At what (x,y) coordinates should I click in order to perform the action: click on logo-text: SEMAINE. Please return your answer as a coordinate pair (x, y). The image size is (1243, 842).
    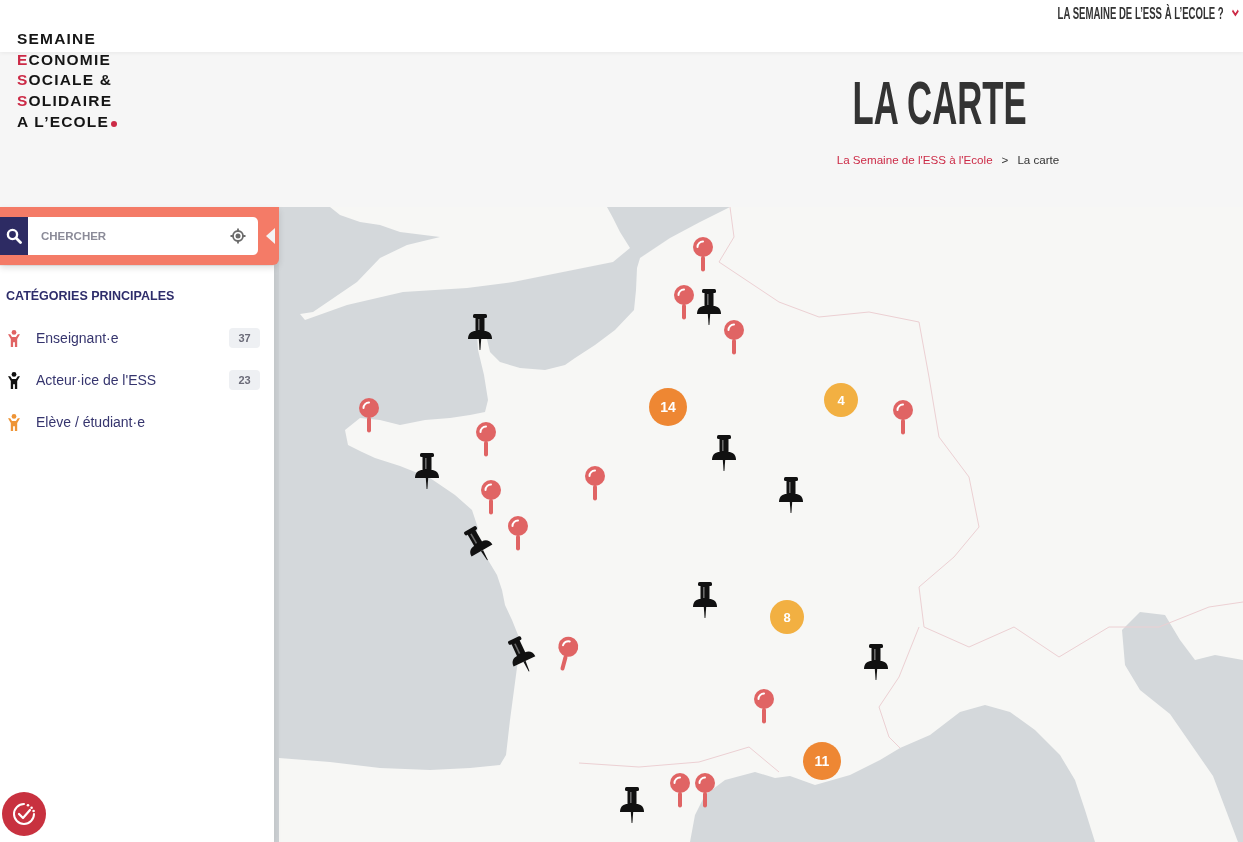
    Looking at the image, I should click on (57, 39).